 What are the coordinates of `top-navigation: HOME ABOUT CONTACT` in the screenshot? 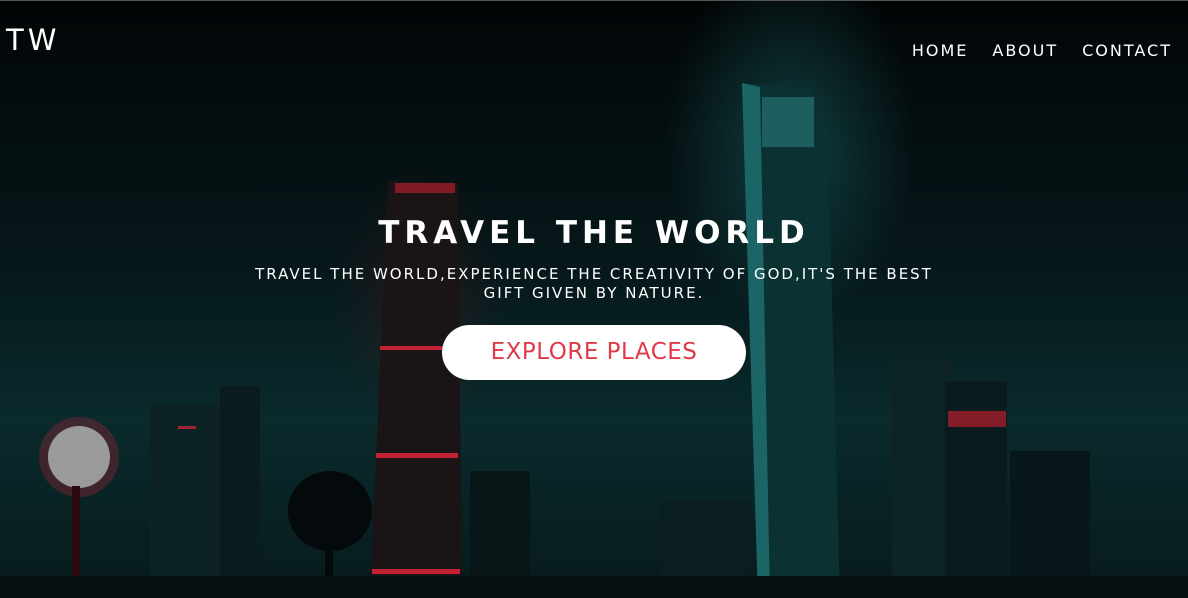 It's located at (1042, 50).